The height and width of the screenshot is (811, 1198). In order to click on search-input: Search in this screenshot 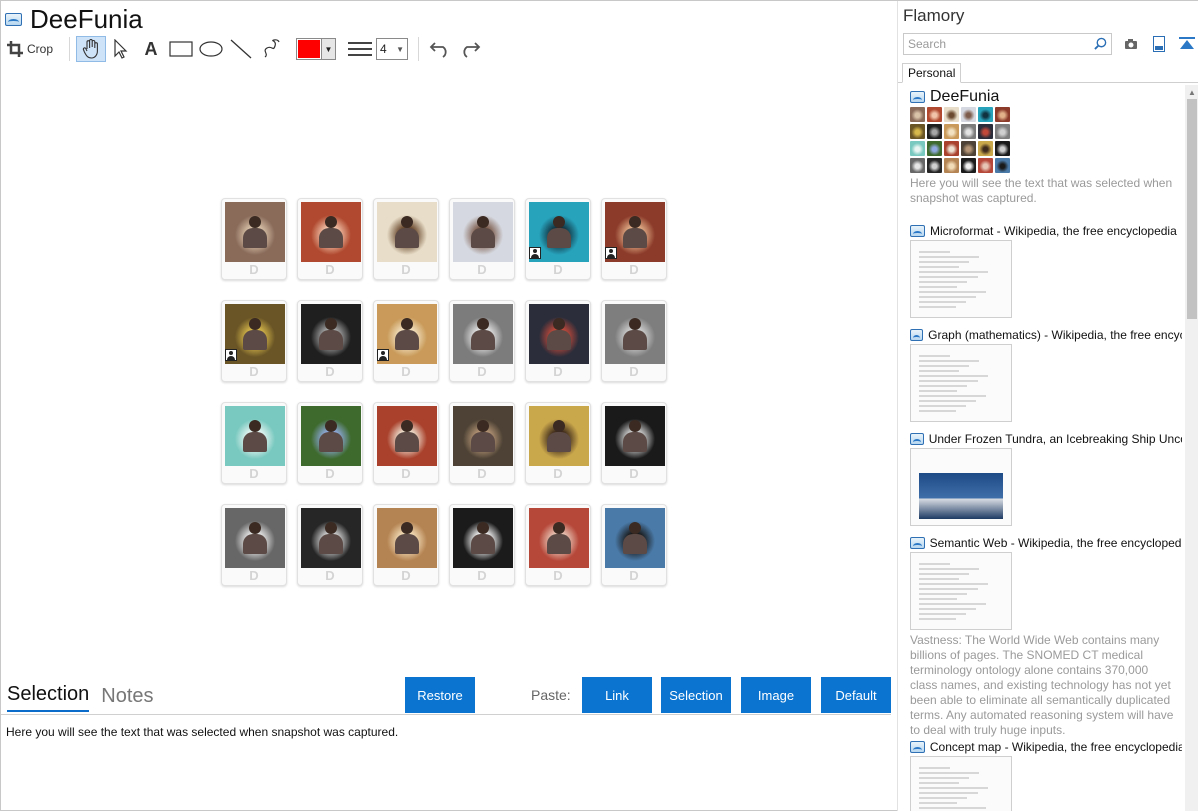, I will do `click(1007, 44)`.